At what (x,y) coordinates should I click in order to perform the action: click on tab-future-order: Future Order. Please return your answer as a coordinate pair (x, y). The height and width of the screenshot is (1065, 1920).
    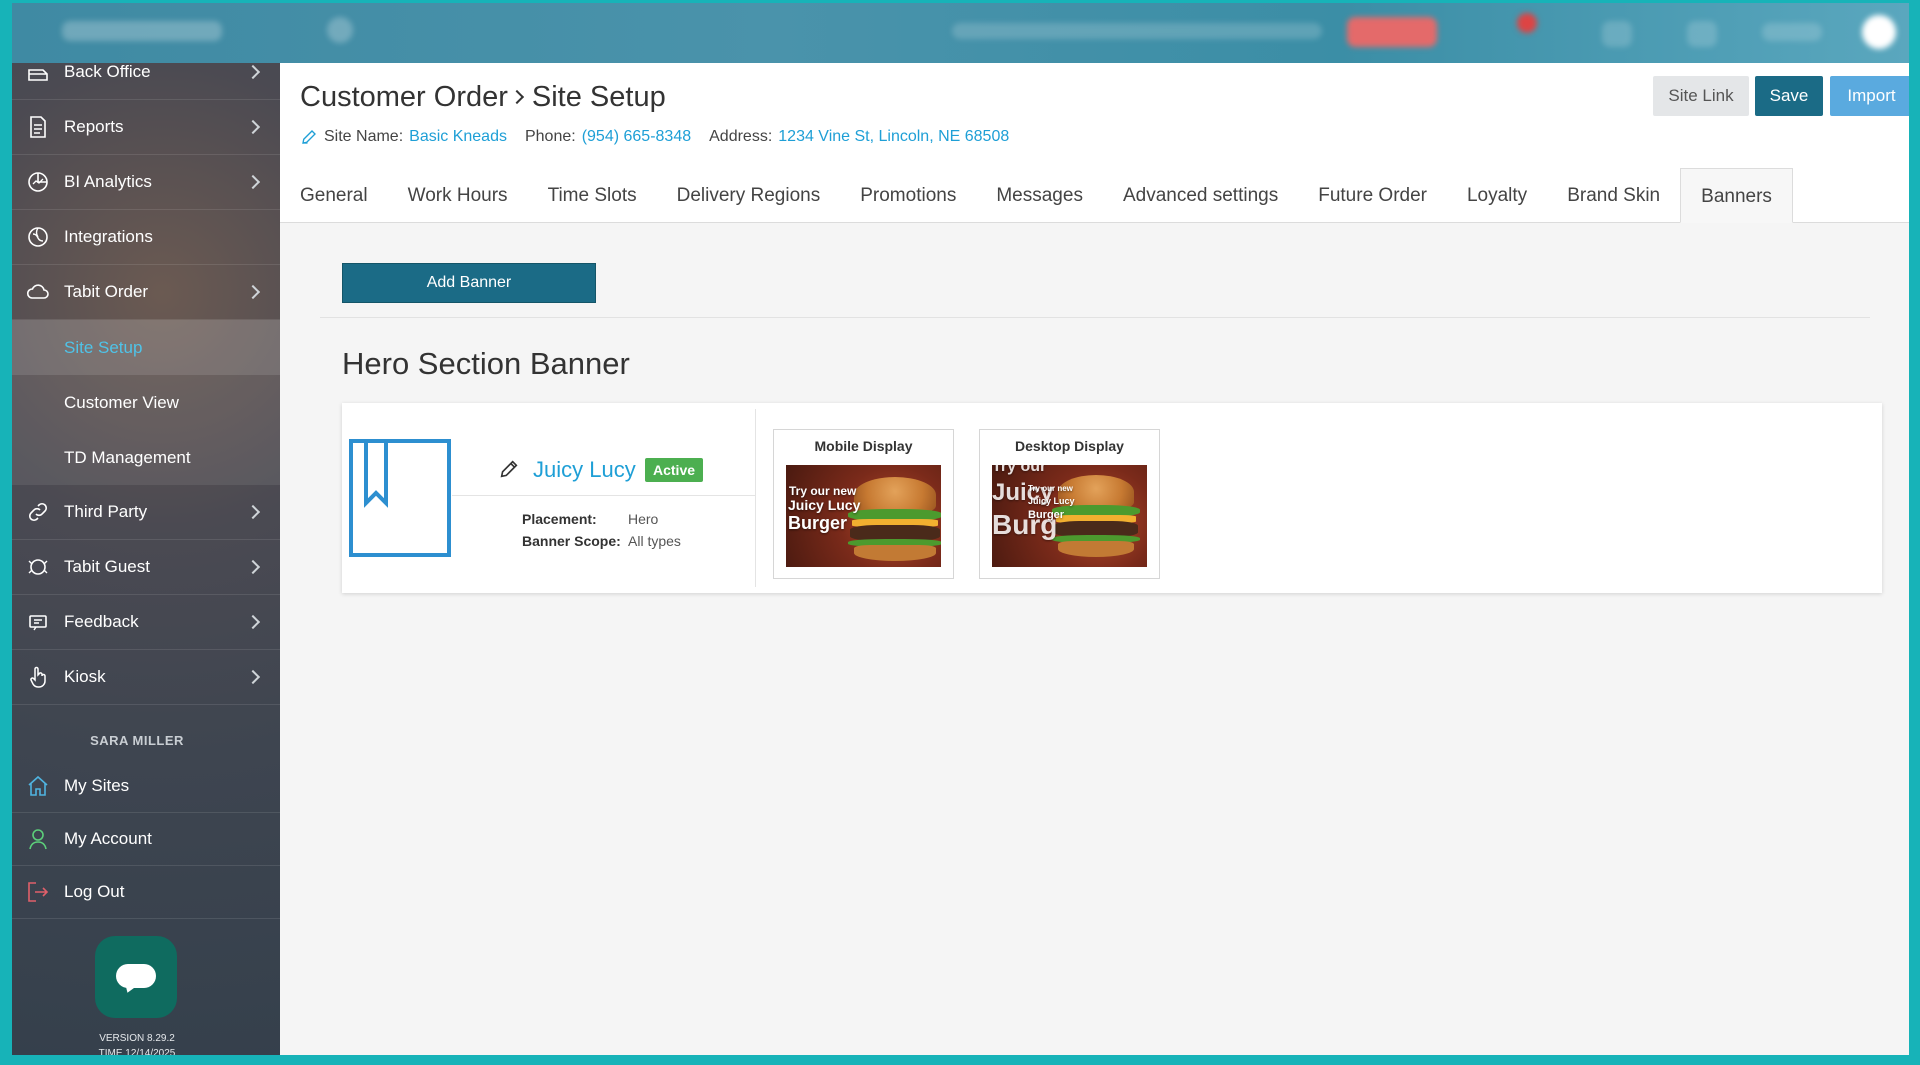
    Looking at the image, I should click on (1372, 195).